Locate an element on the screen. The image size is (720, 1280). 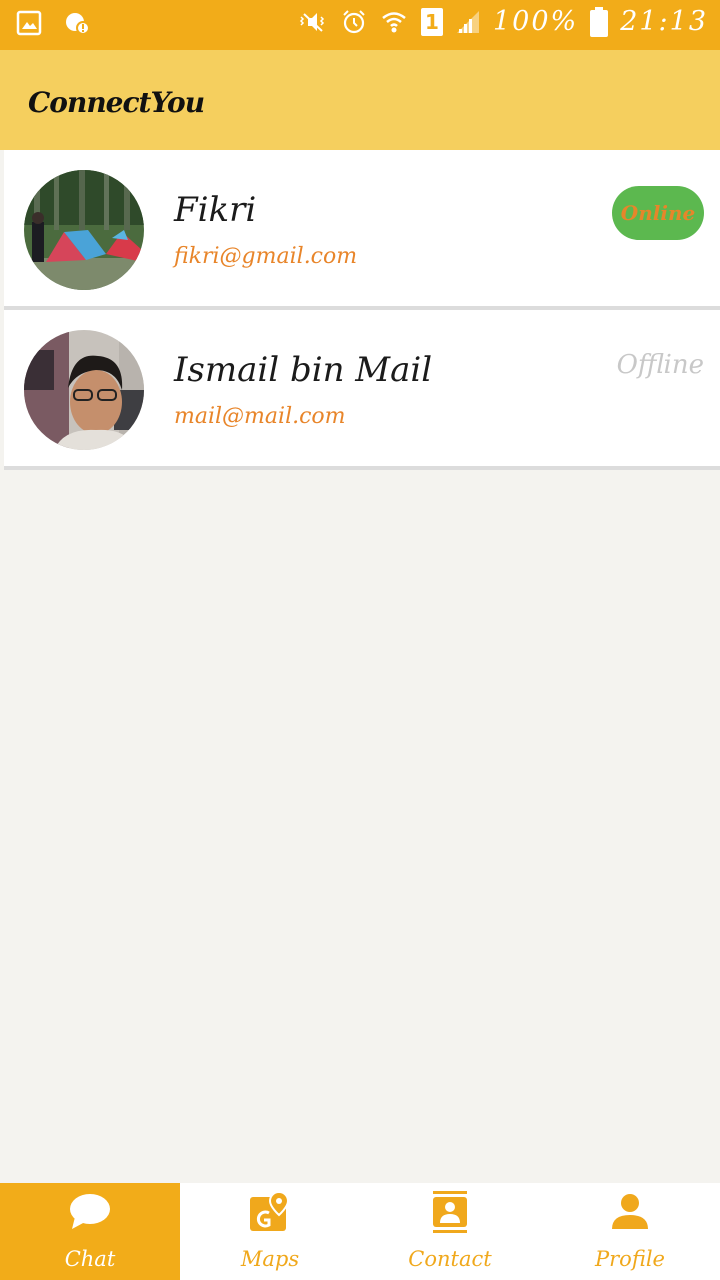
nav-label: Profile is located at coordinates (630, 1259).